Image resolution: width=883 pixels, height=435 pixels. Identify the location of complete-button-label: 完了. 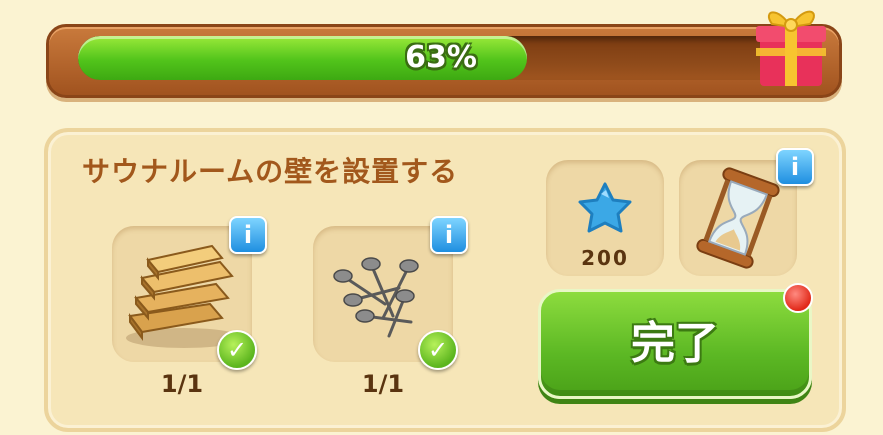
(675, 343).